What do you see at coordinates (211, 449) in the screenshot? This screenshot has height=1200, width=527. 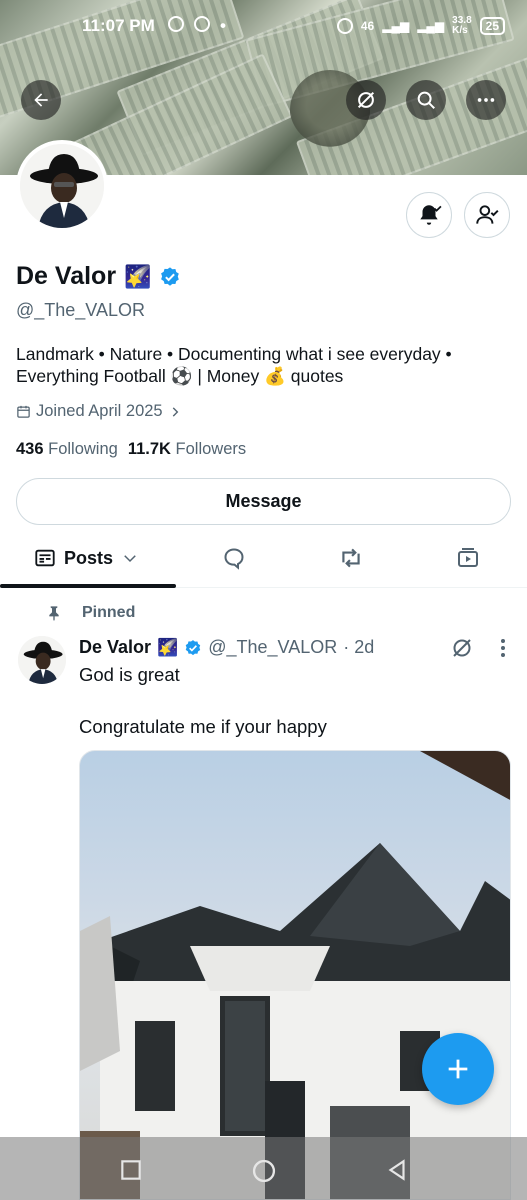 I see `followers-label: Followers` at bounding box center [211, 449].